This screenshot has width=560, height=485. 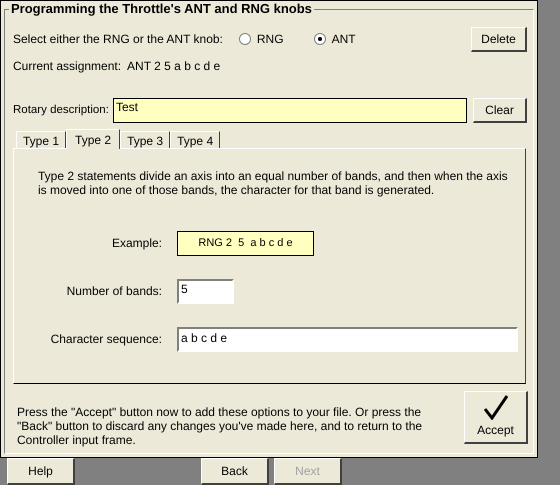 I want to click on tab: Type 3, so click(x=145, y=139).